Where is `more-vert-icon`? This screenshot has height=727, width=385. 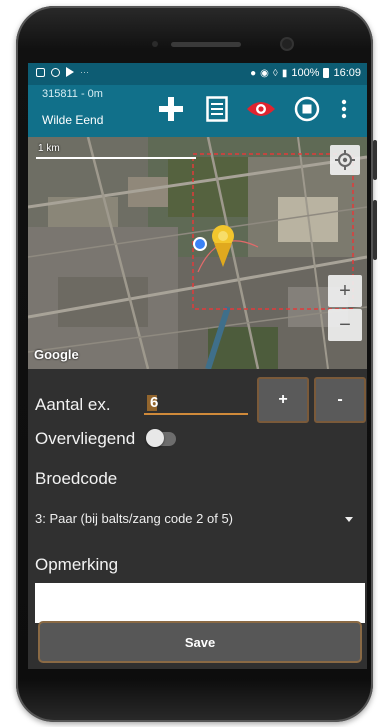 more-vert-icon is located at coordinates (344, 109).